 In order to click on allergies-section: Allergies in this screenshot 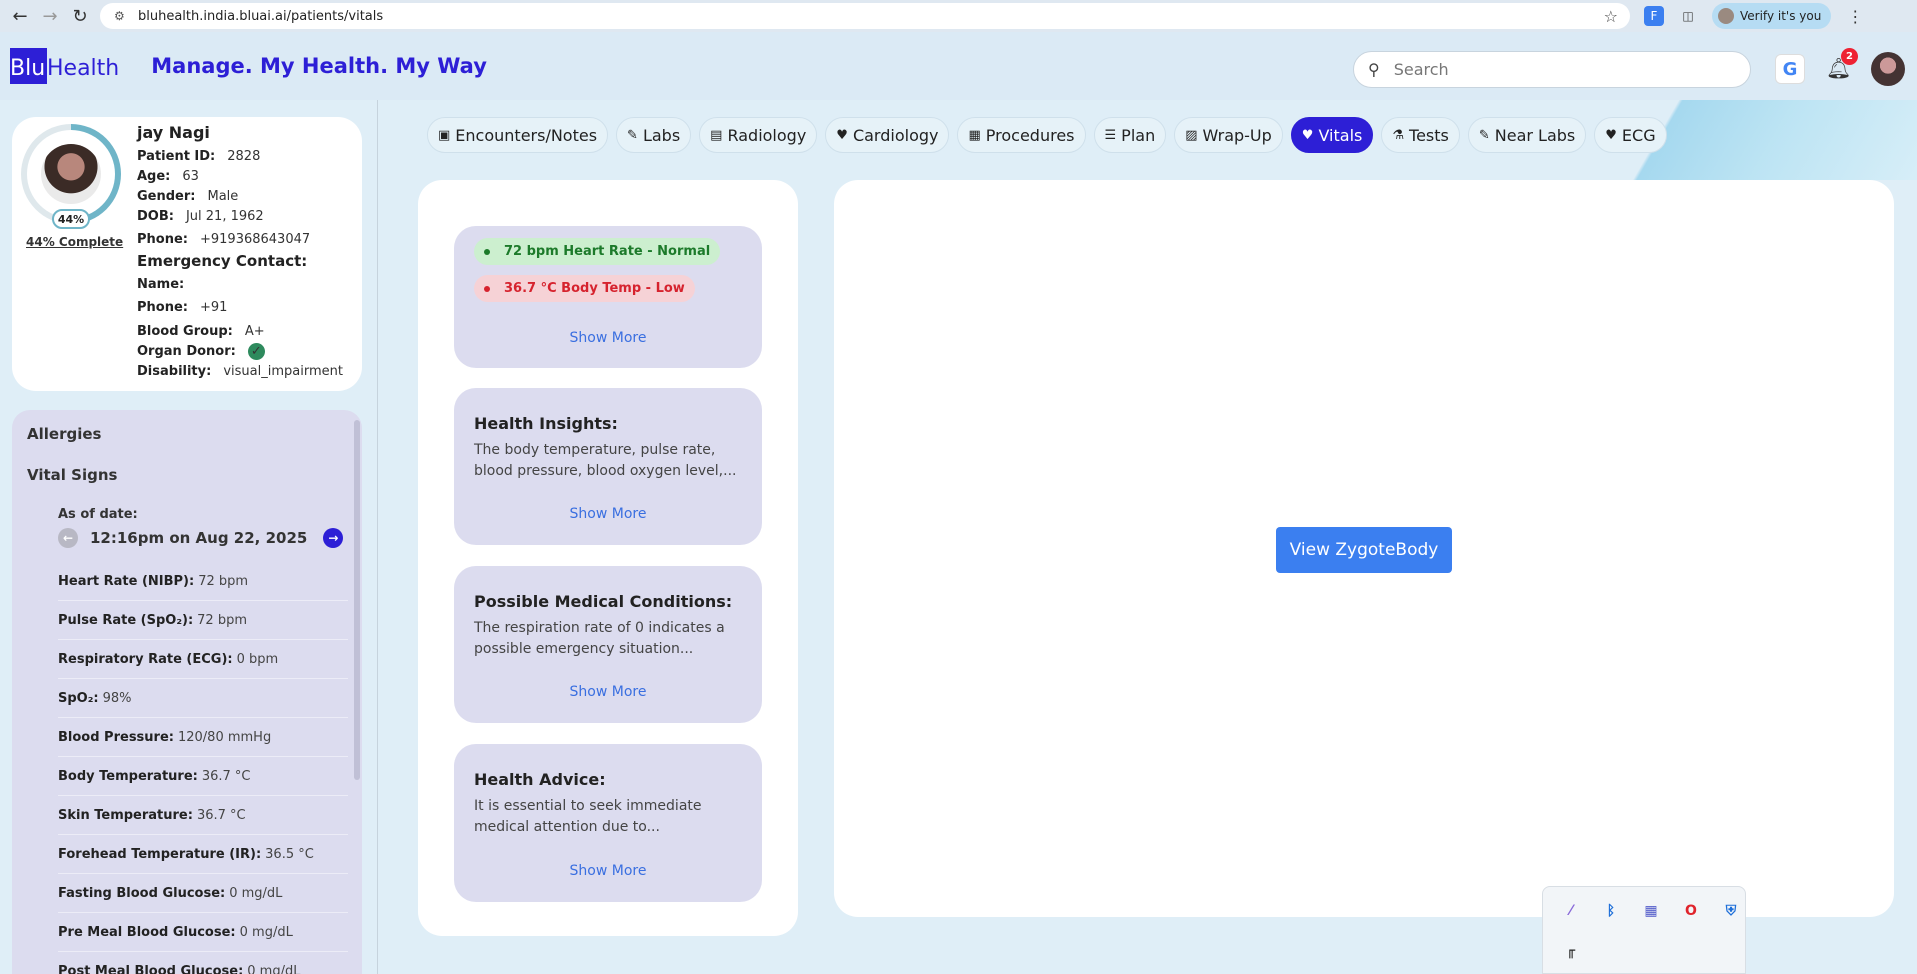, I will do `click(64, 434)`.